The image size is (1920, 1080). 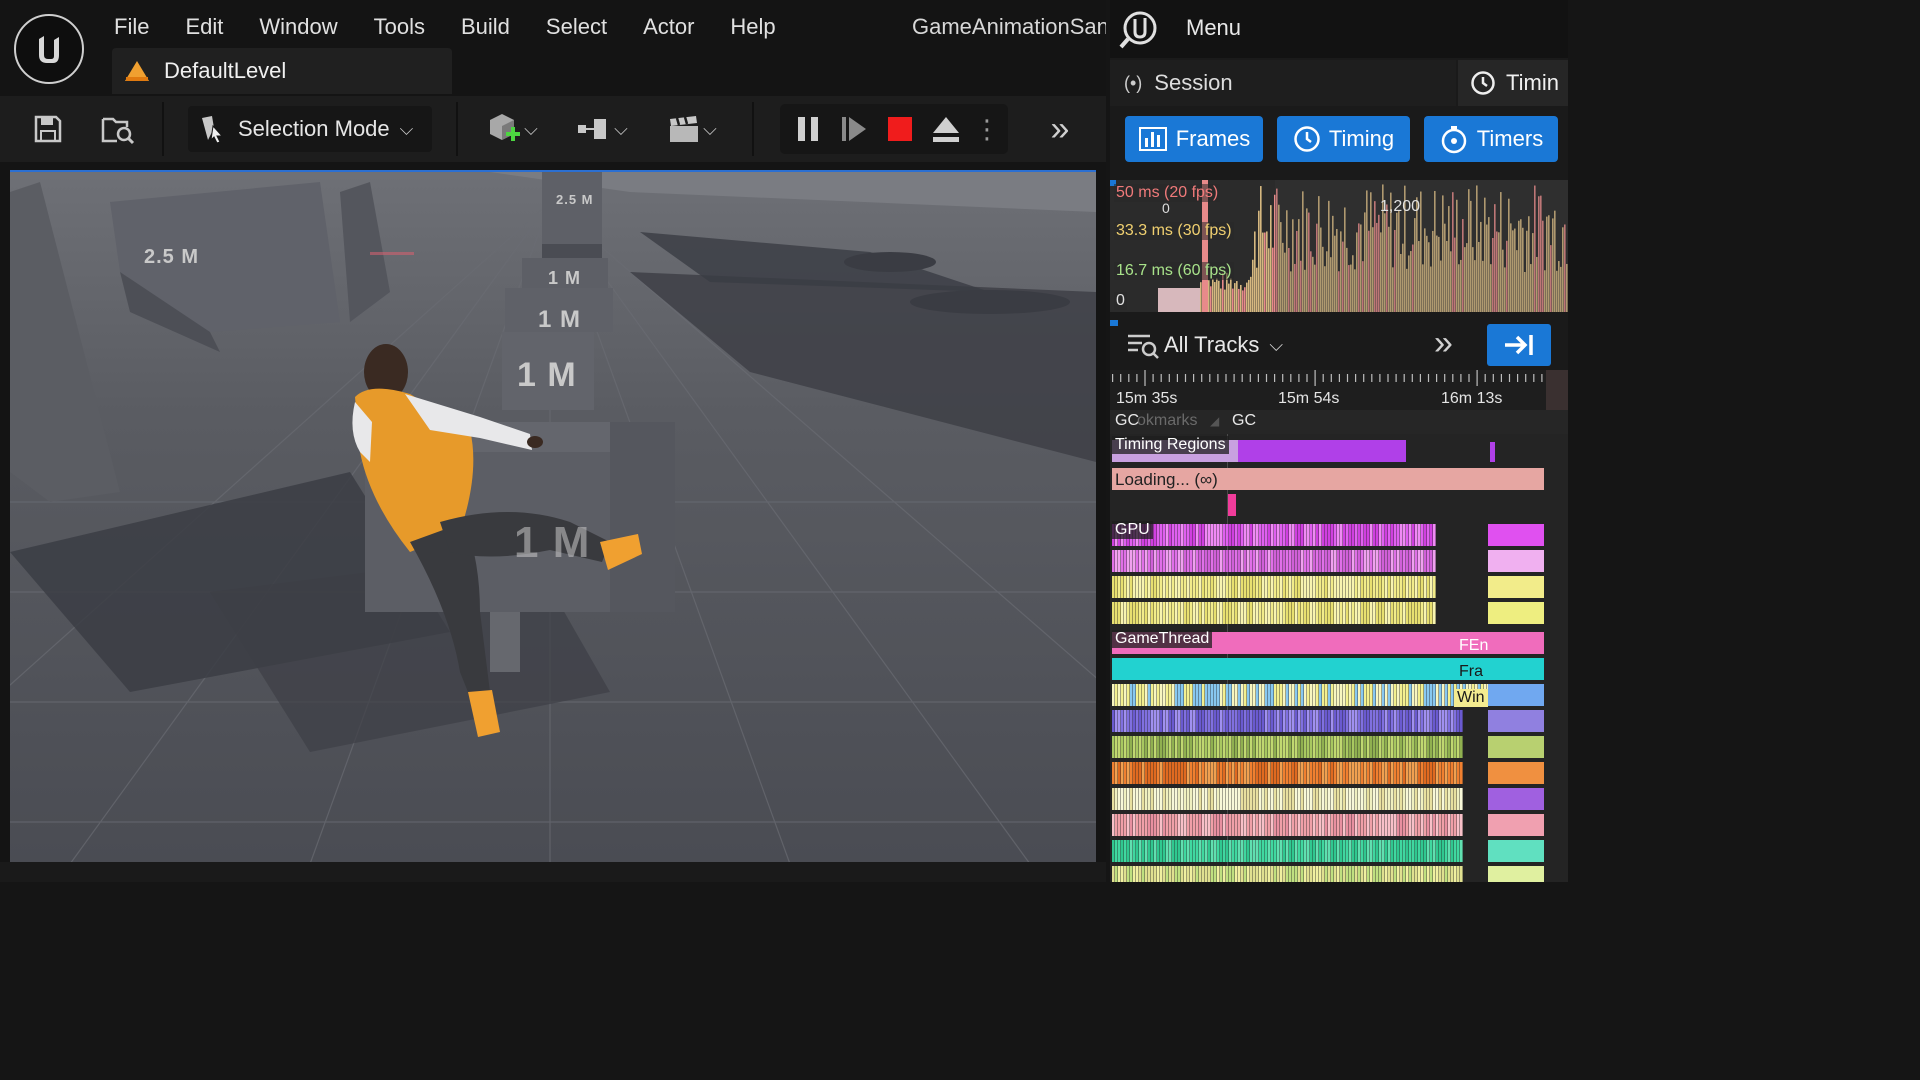 What do you see at coordinates (204, 25) in the screenshot?
I see `menu-edit: Edit` at bounding box center [204, 25].